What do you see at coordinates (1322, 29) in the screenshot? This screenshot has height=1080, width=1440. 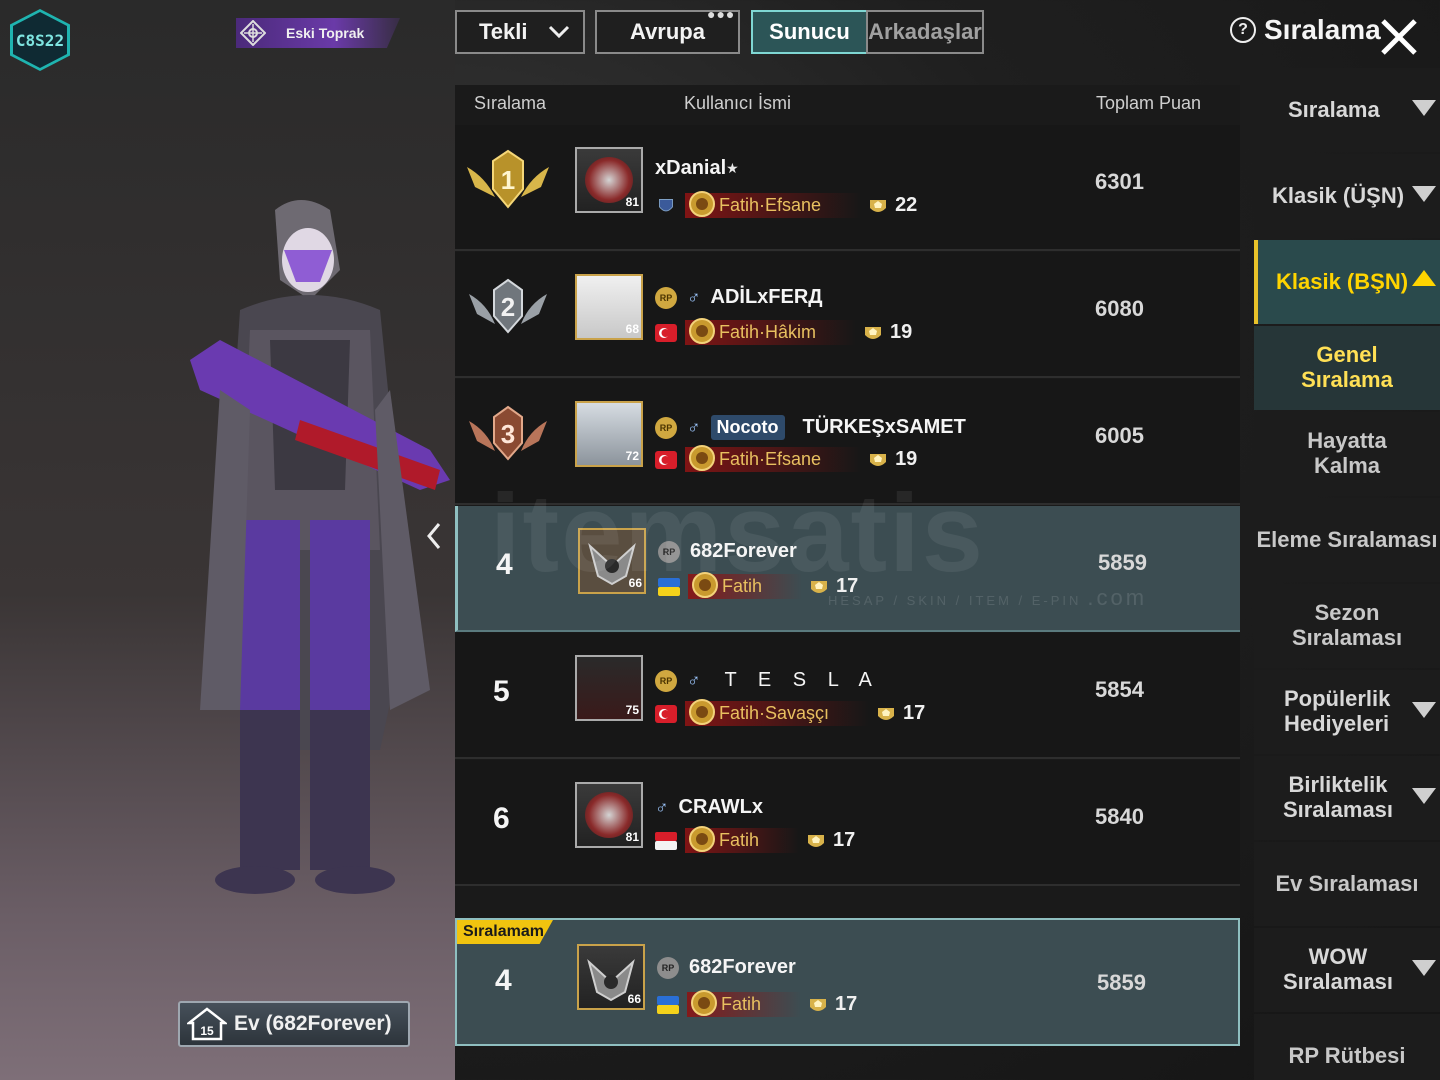 I see `page-title: Sıralama` at bounding box center [1322, 29].